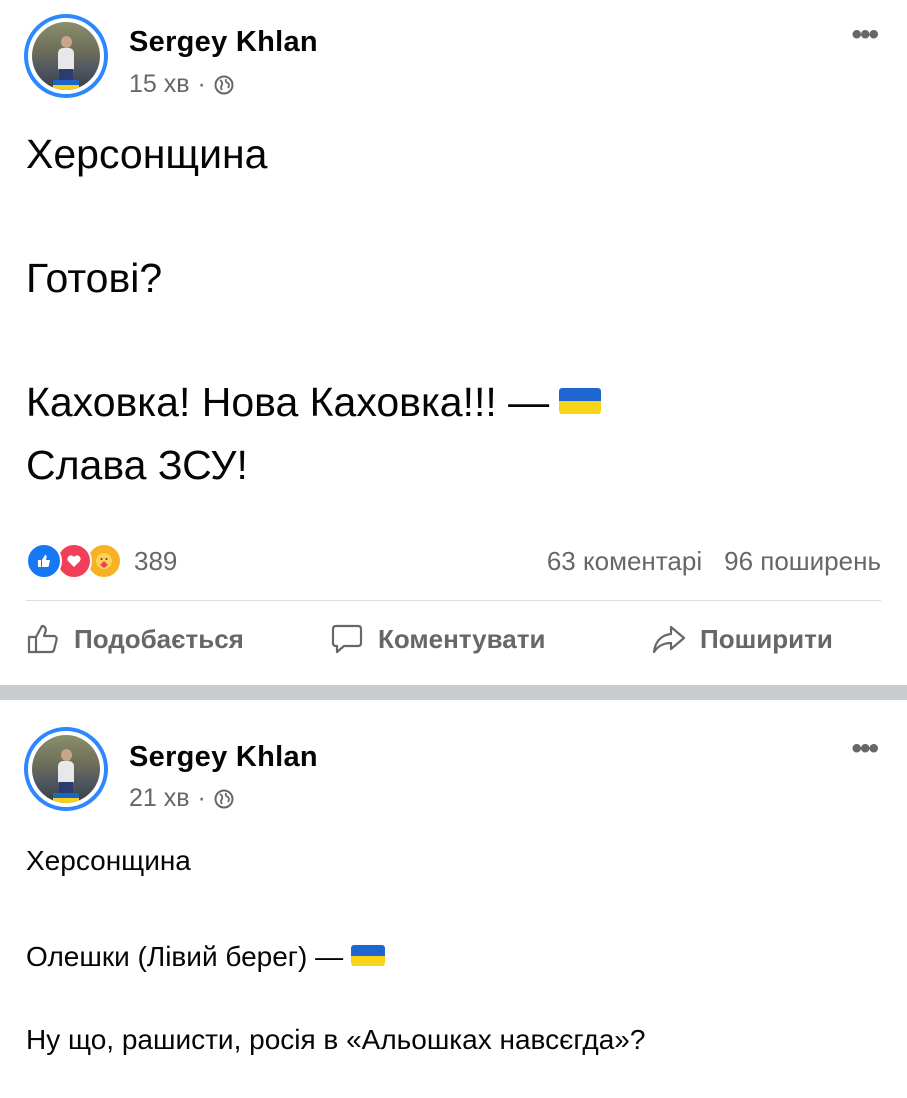 The width and height of the screenshot is (907, 1098). I want to click on like-reaction-icon, so click(44, 561).